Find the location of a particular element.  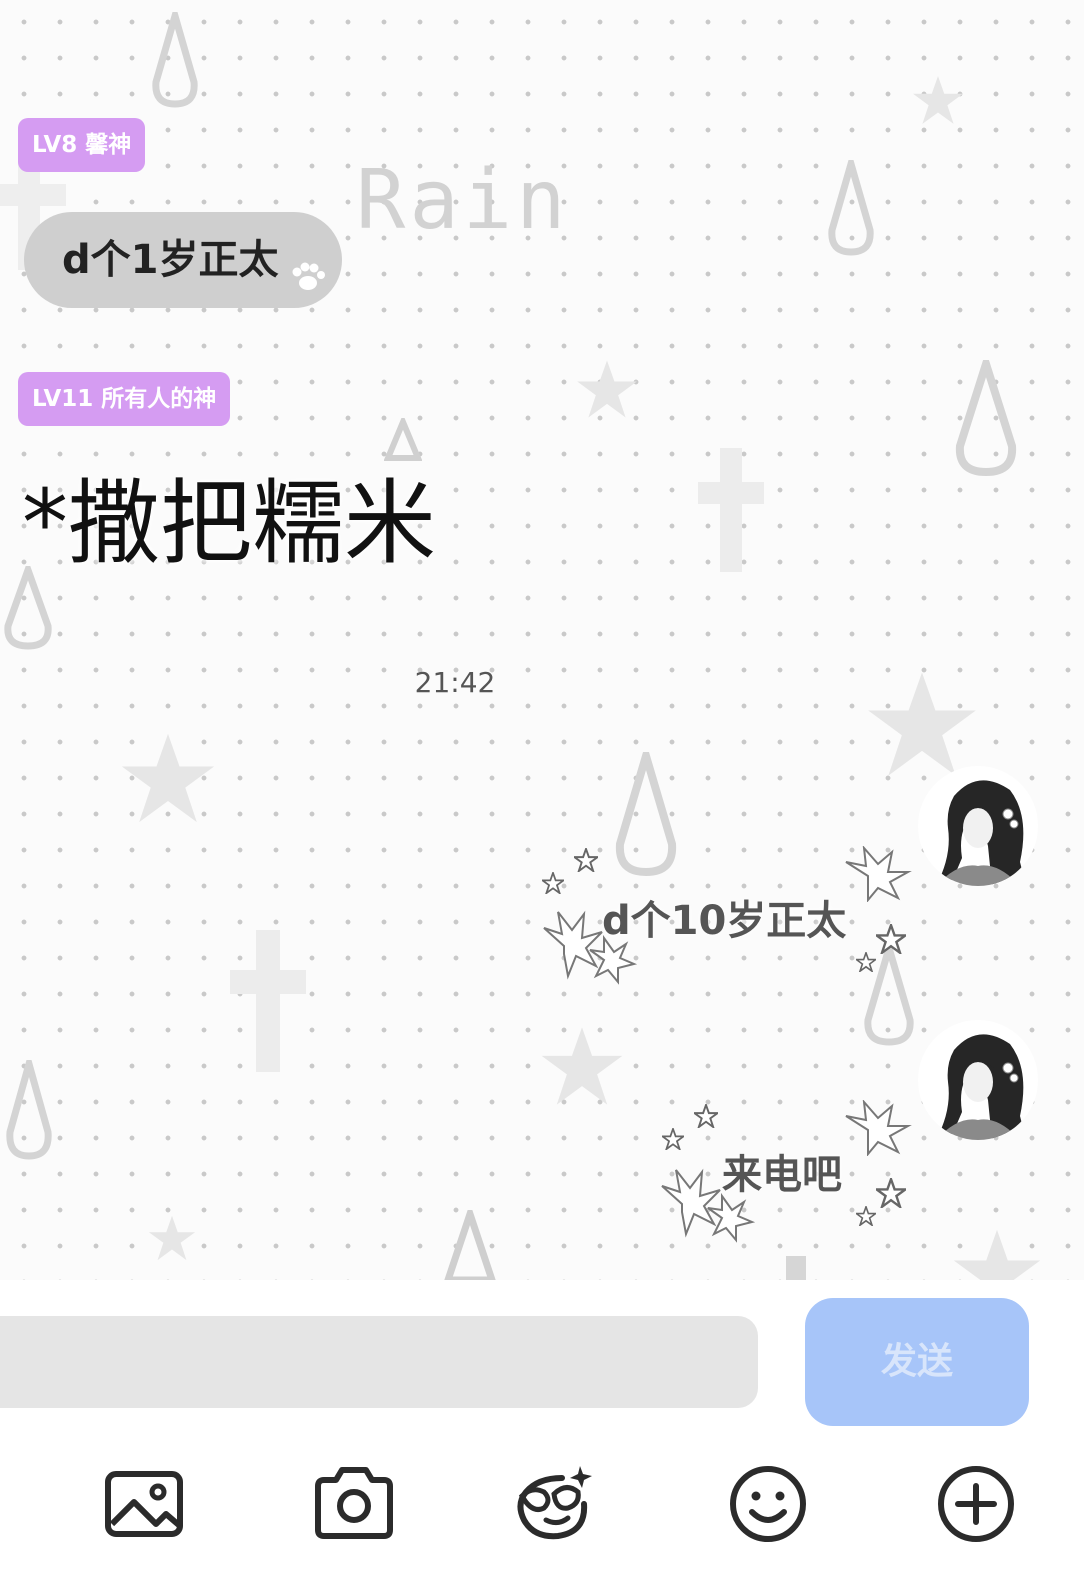

message-text-outgoing: 来电吧 is located at coordinates (782, 1171).